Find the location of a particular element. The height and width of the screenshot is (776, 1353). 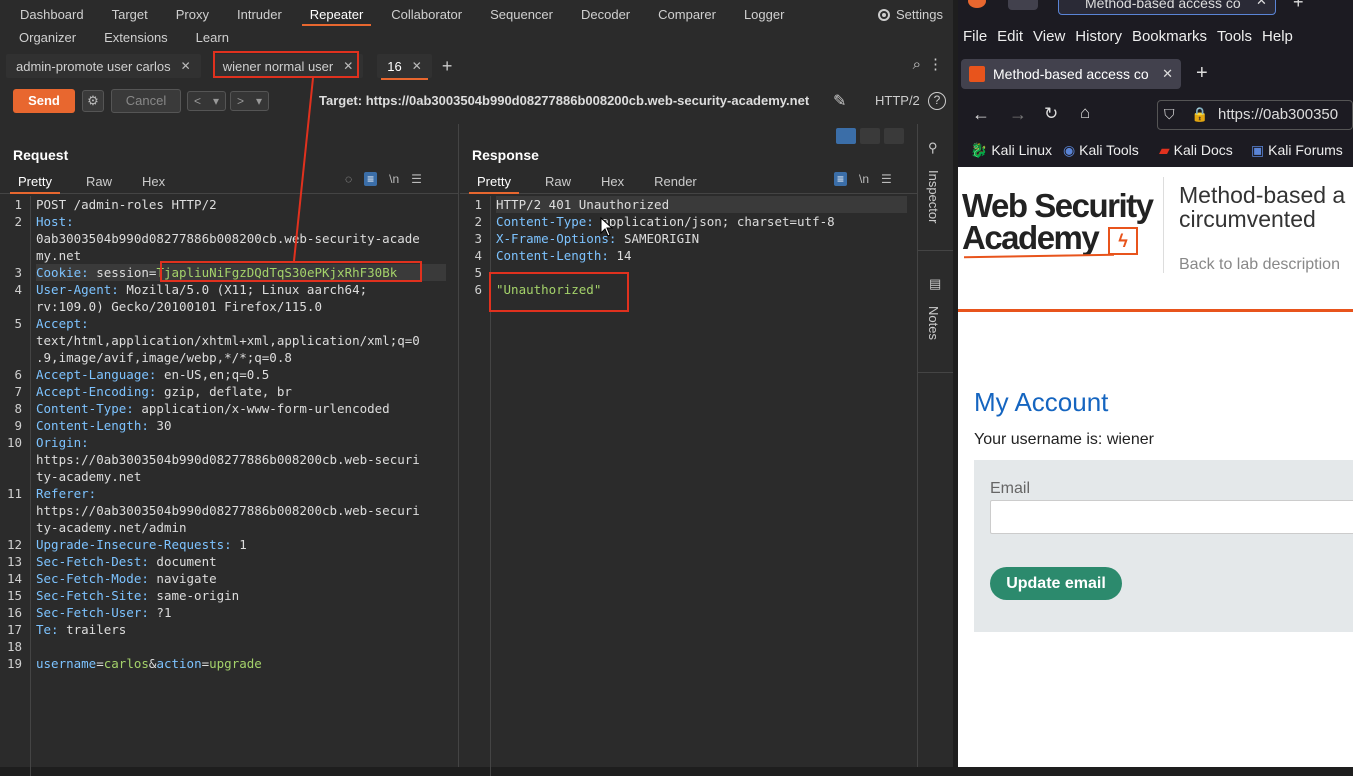

reload-icon: ↻ is located at coordinates (1051, 114).